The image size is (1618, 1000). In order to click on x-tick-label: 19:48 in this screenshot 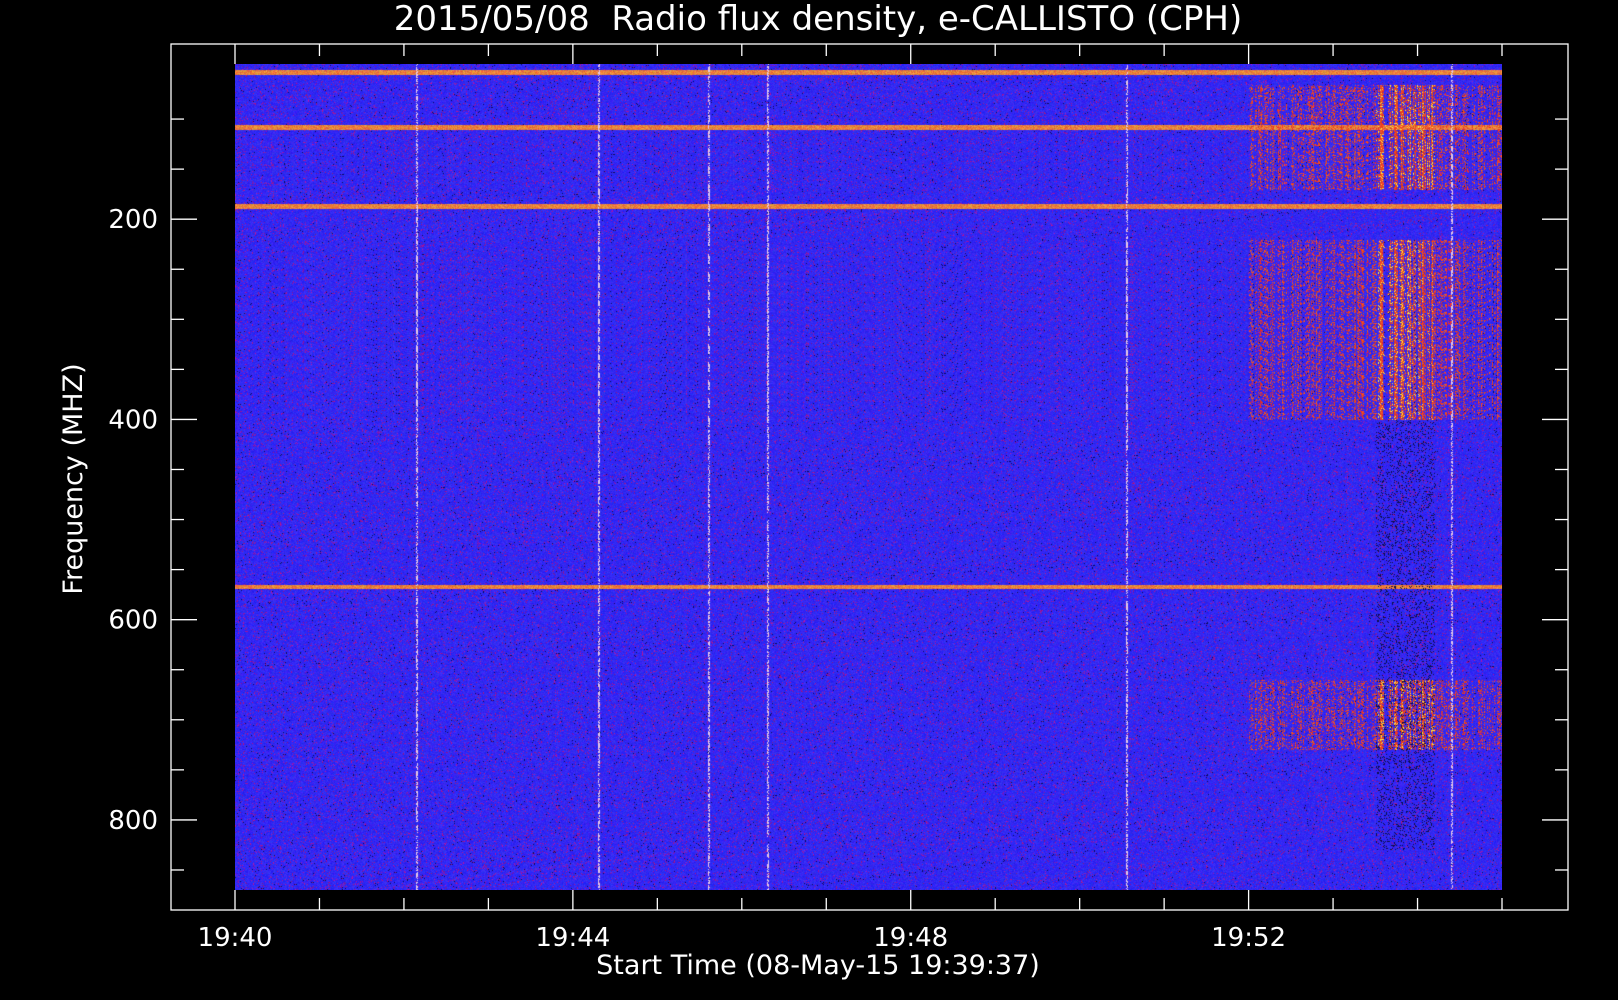, I will do `click(910, 938)`.